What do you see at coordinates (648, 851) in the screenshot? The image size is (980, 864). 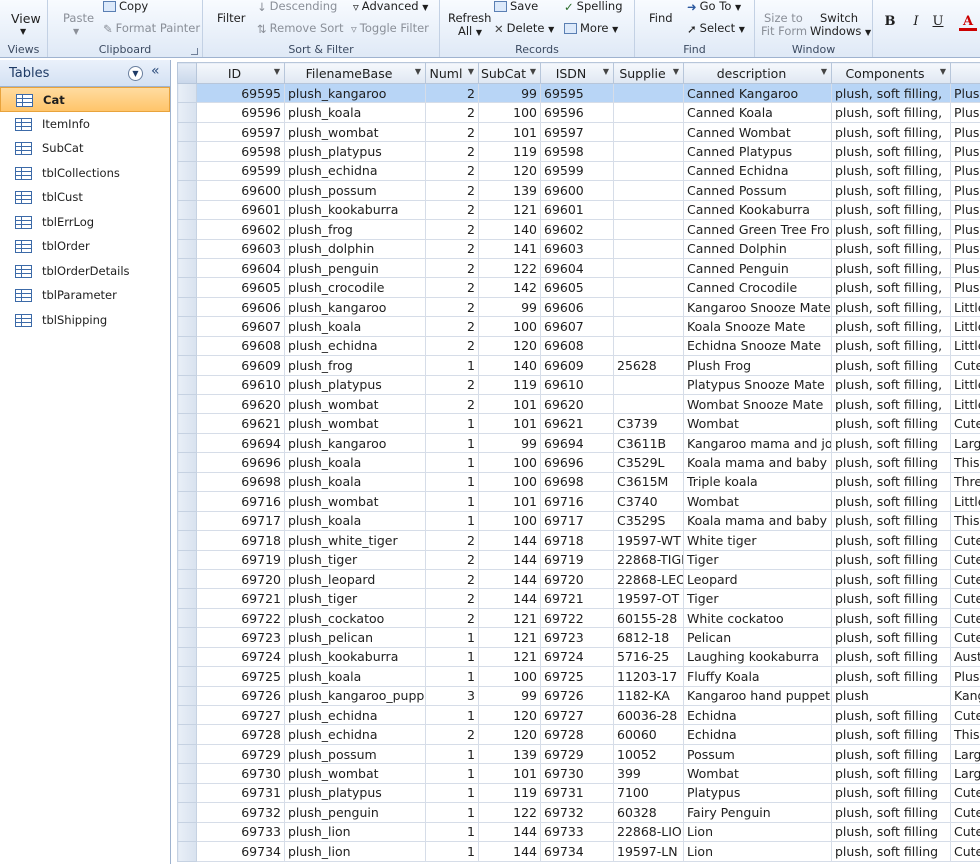 I see `table-cell: 19597-LN` at bounding box center [648, 851].